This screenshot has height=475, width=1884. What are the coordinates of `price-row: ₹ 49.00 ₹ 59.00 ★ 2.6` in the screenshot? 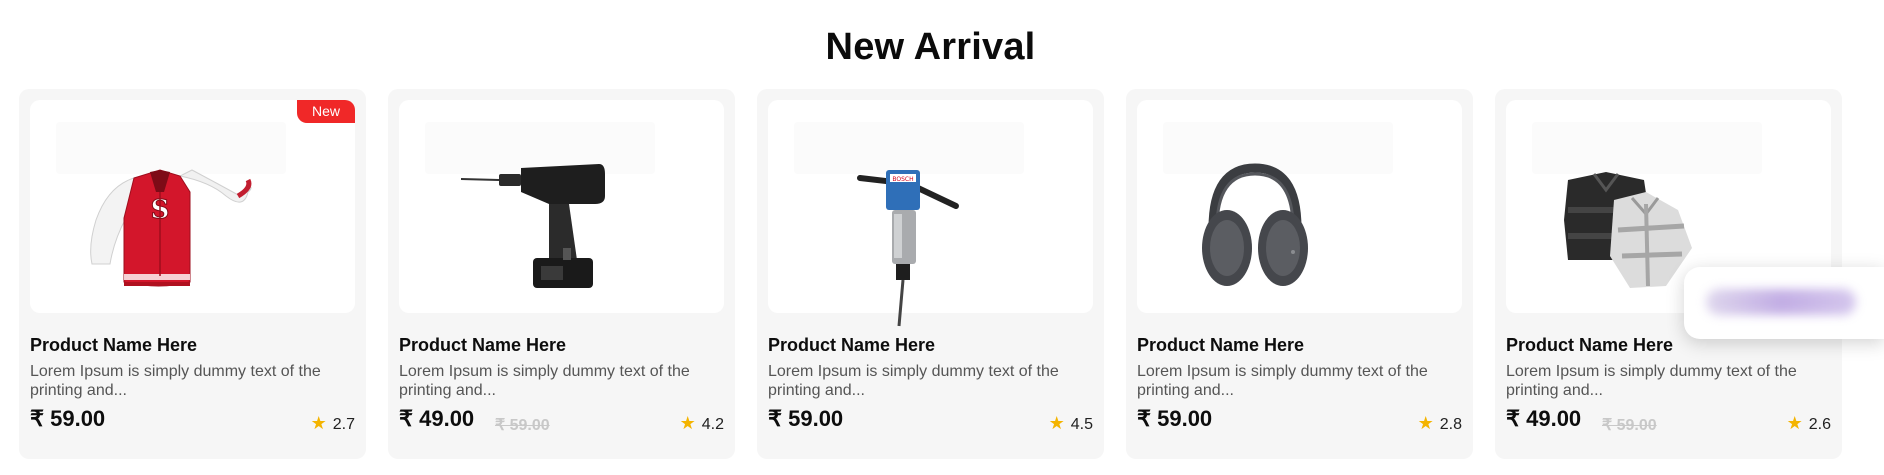 It's located at (1668, 420).